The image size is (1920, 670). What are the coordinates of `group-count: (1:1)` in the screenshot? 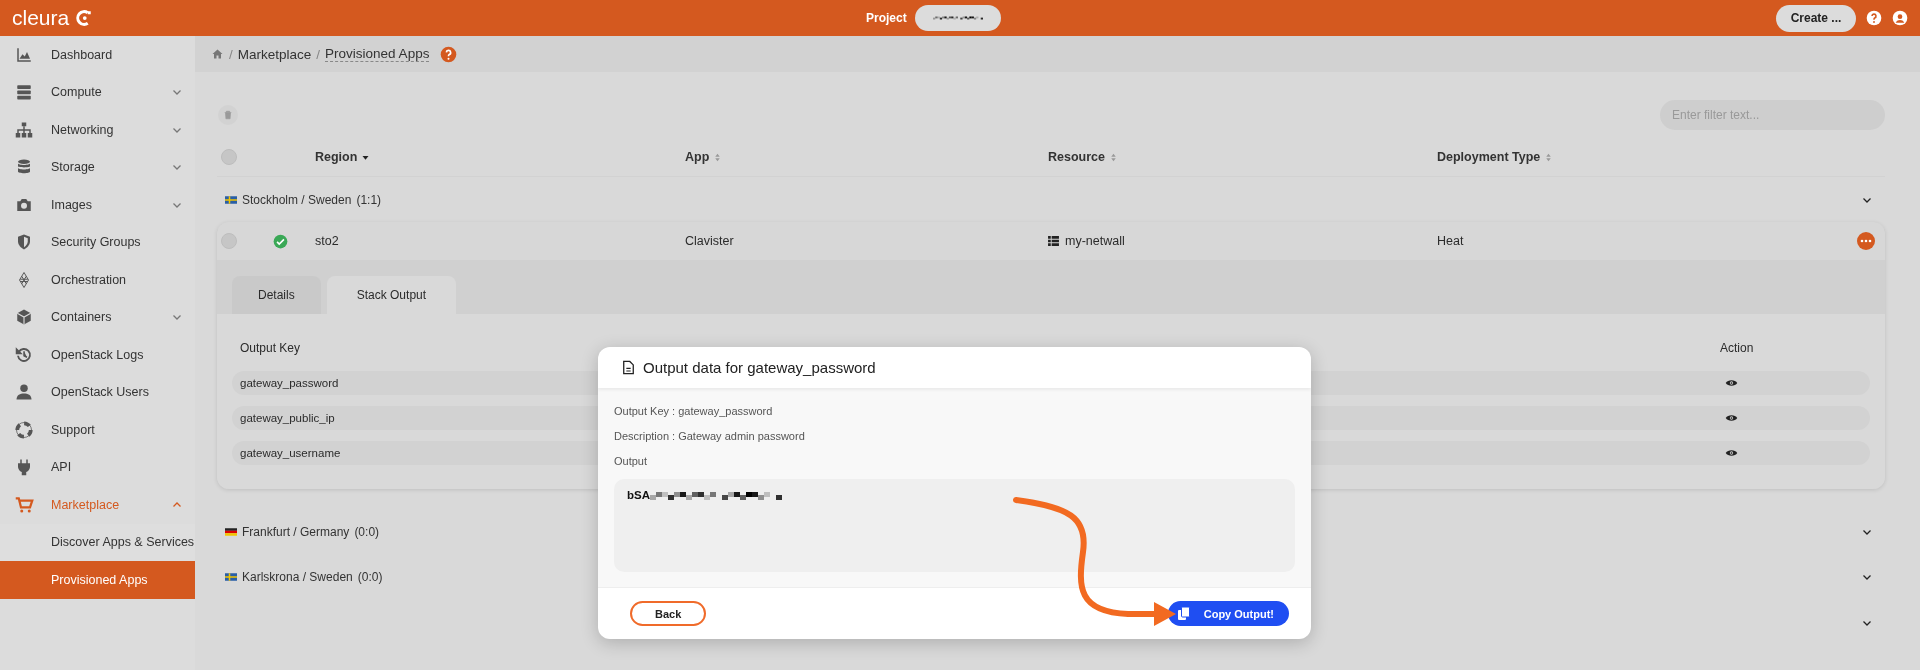 It's located at (369, 199).